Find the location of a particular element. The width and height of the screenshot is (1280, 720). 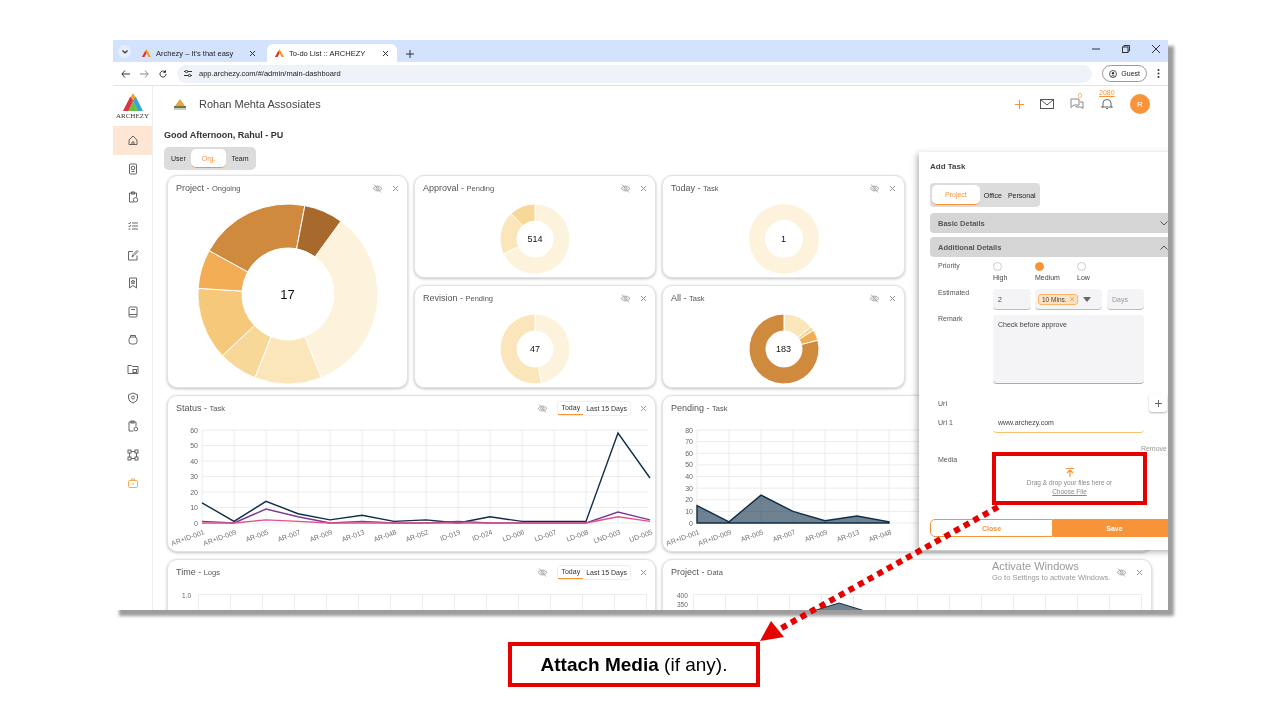

bell-icon is located at coordinates (1107, 104).